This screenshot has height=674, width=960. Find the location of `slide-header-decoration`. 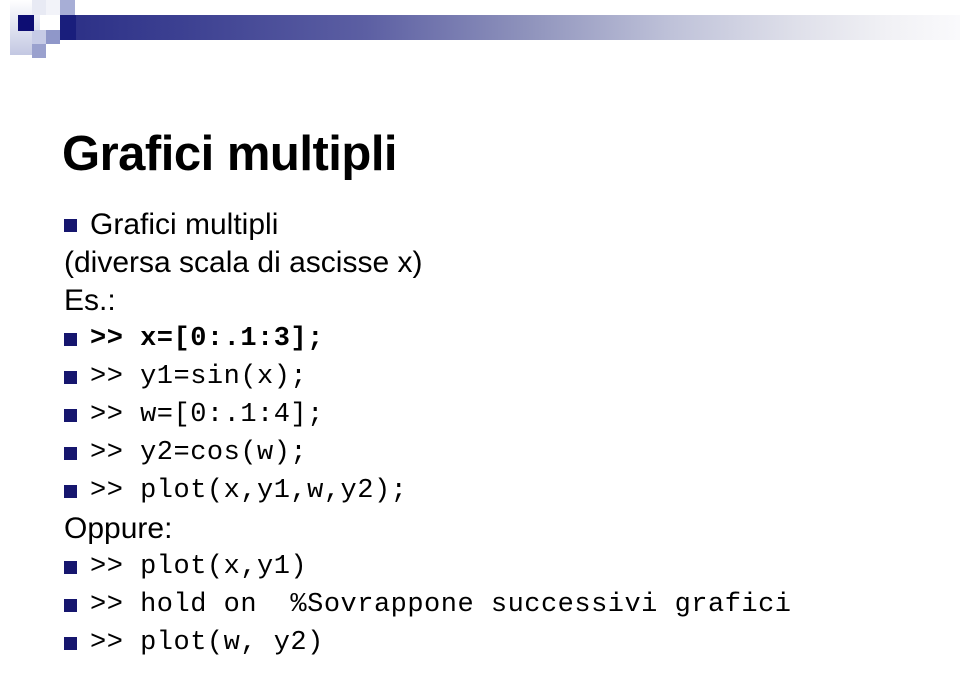

slide-header-decoration is located at coordinates (480, 31).